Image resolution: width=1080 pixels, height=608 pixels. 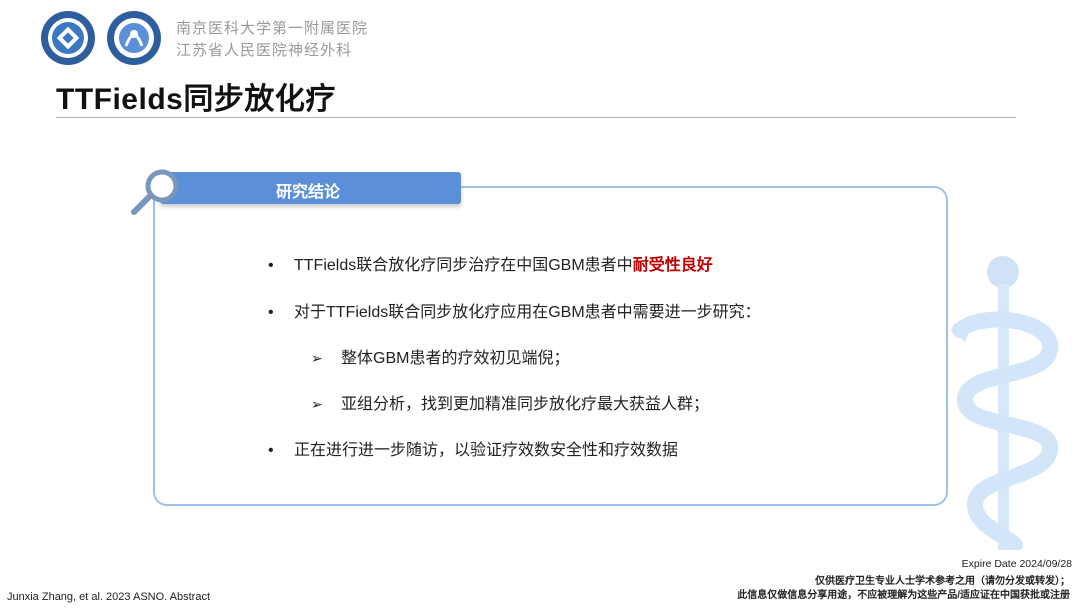 I want to click on hospital-name-line2: 江苏省人民医院神经外科, so click(x=264, y=50).